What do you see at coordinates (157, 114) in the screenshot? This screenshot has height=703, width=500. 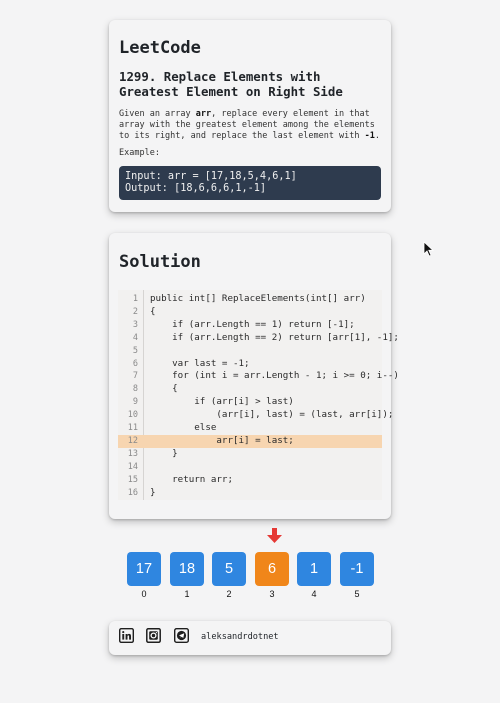 I see `desc-text: Given an array` at bounding box center [157, 114].